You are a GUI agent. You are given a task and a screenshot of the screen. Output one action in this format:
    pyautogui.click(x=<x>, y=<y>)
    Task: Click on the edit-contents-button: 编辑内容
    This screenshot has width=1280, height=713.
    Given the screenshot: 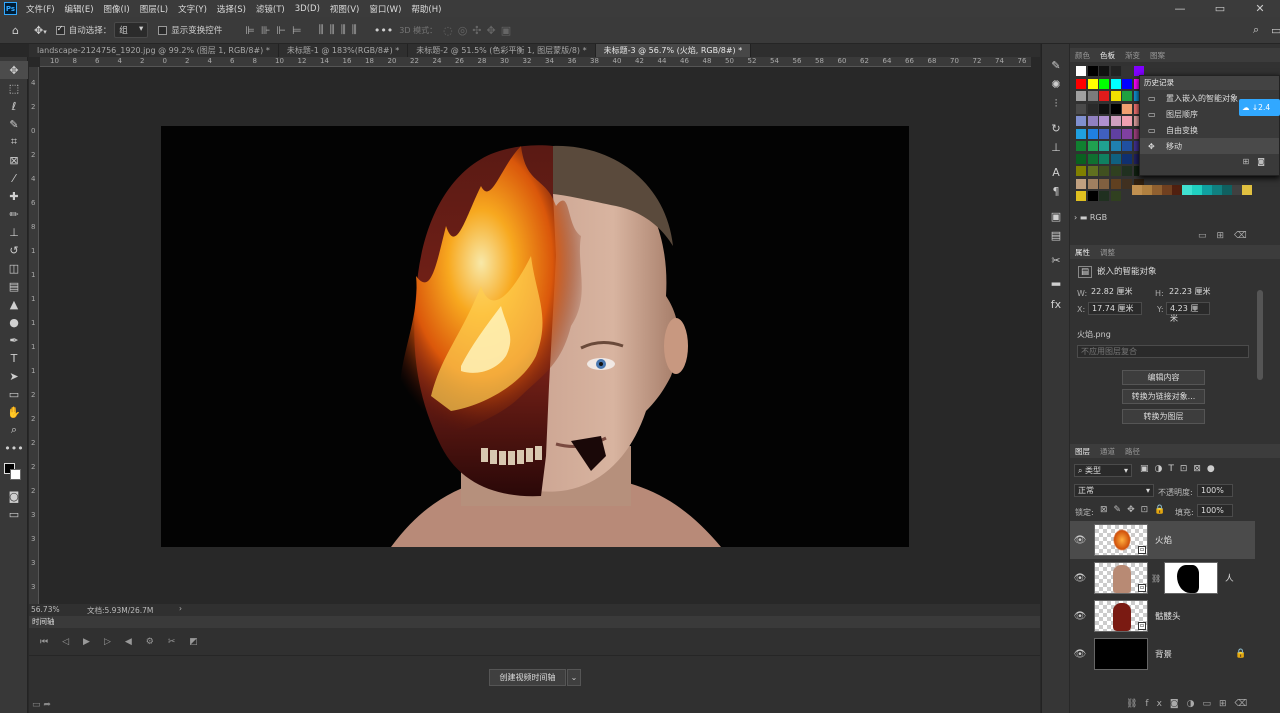 What is the action you would take?
    pyautogui.click(x=1163, y=377)
    